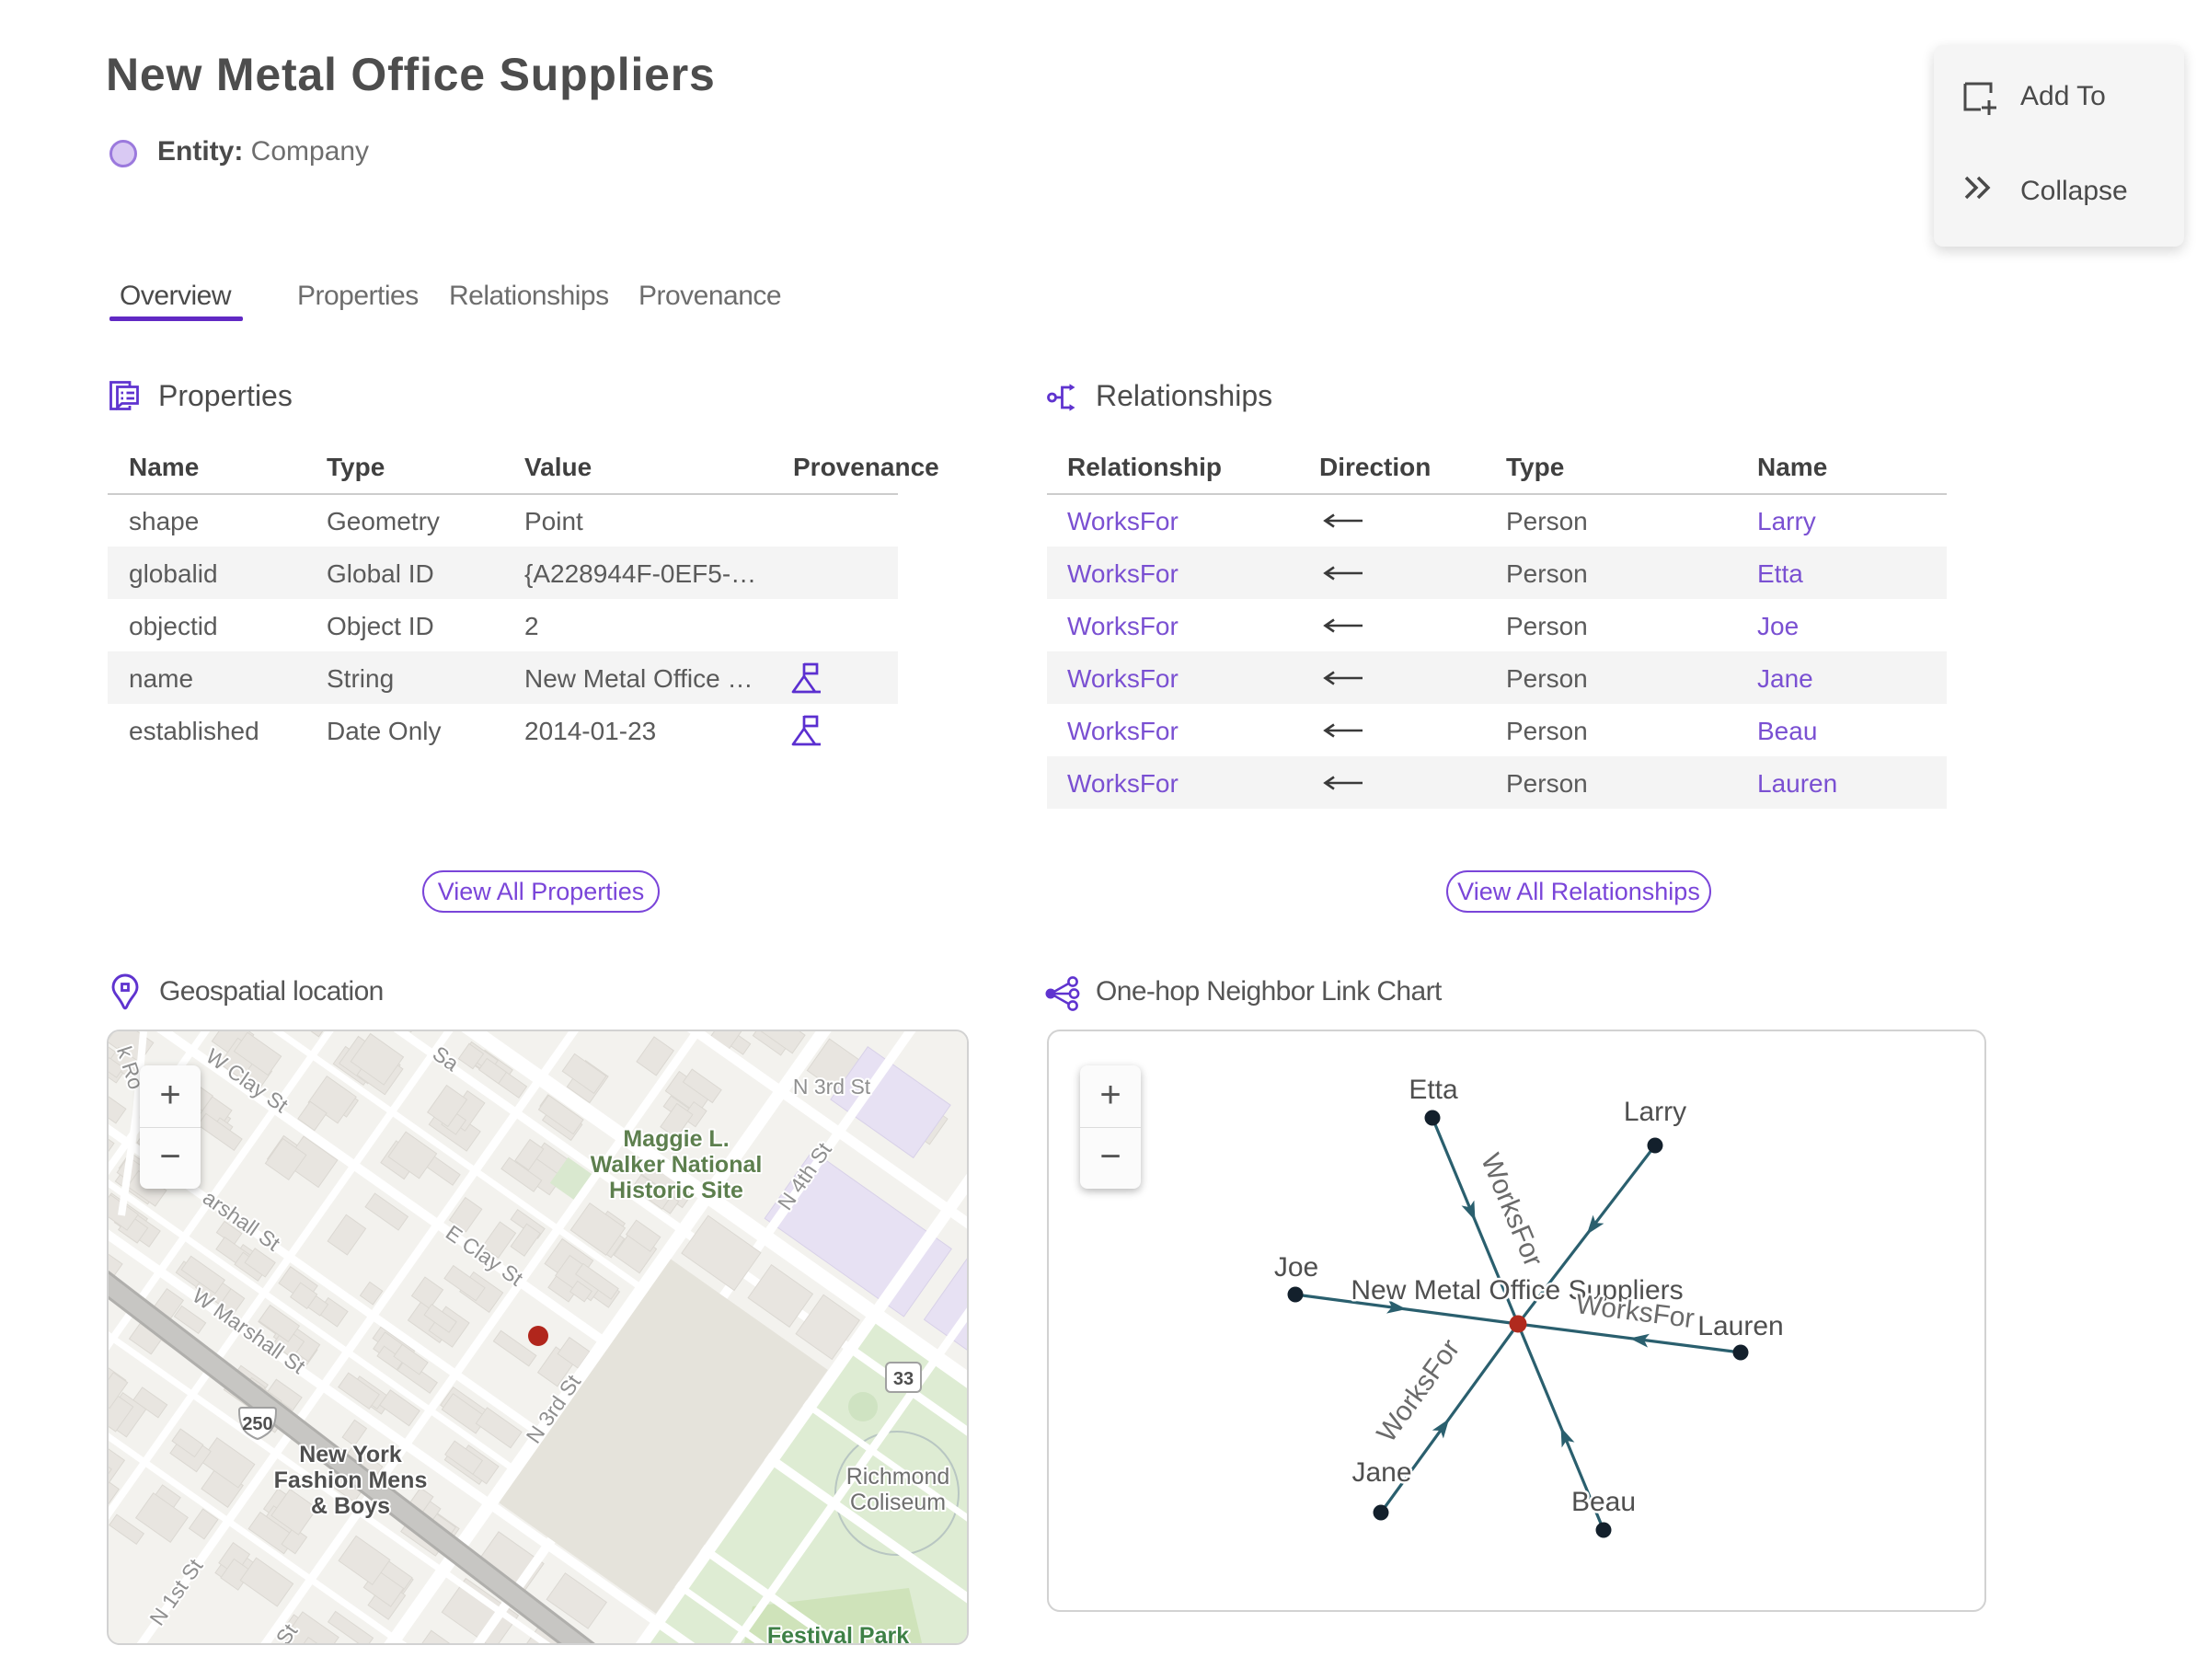 This screenshot has width=2208, height=1680. I want to click on svg-text: Lauren, so click(1740, 1326).